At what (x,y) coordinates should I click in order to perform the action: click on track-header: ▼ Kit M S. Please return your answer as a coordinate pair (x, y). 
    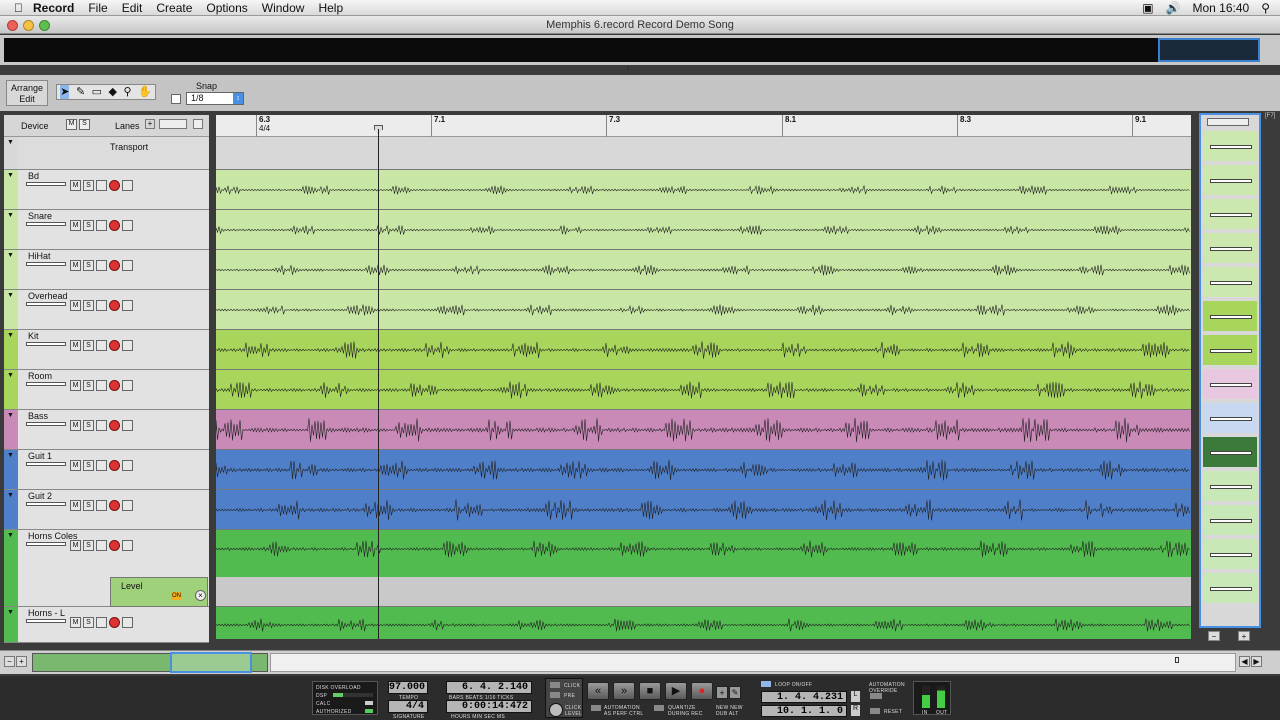
    Looking at the image, I should click on (106, 350).